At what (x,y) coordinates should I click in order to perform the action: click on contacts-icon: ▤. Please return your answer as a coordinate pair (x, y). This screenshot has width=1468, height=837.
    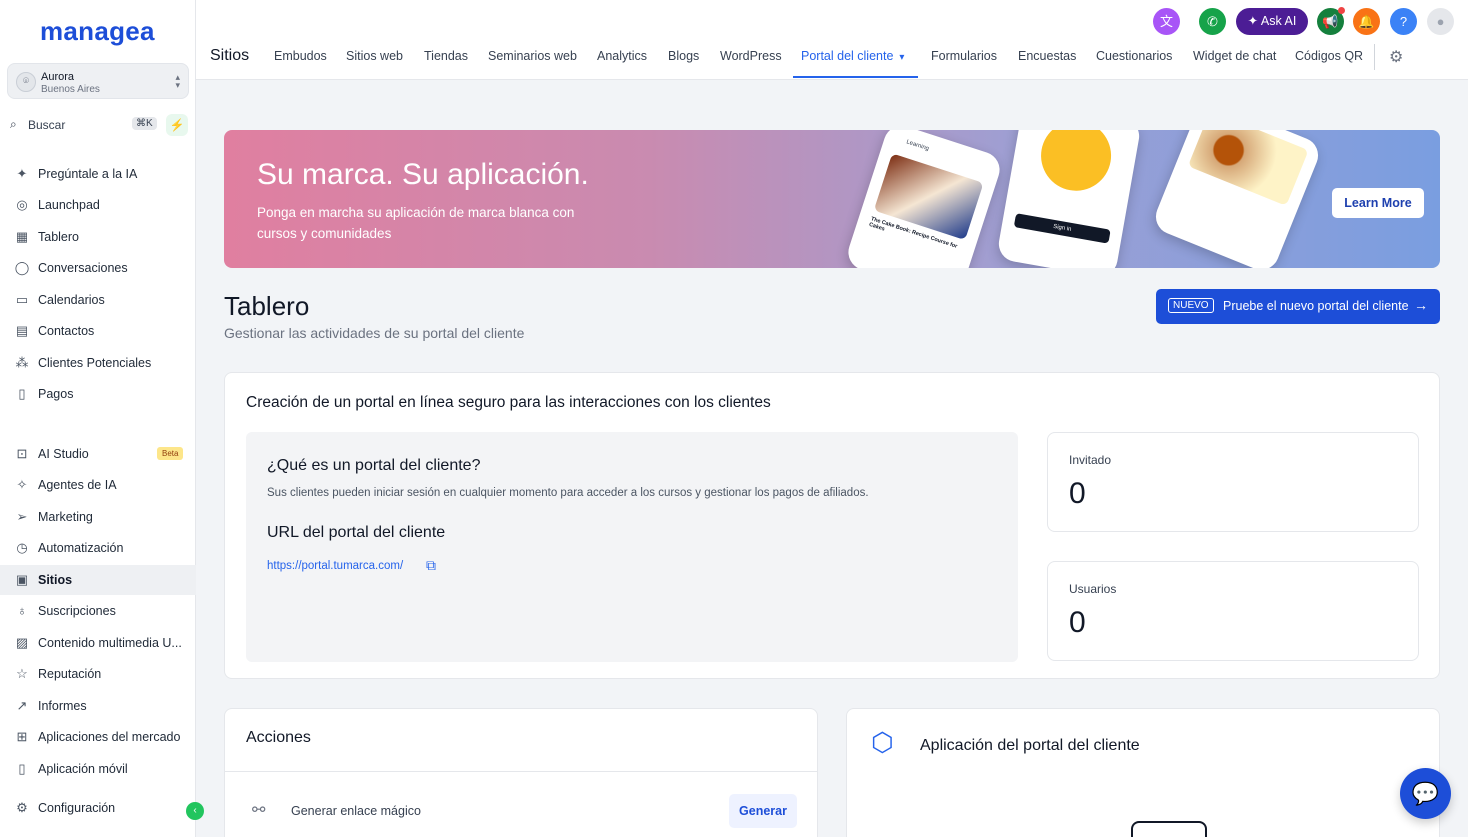
    Looking at the image, I should click on (22, 330).